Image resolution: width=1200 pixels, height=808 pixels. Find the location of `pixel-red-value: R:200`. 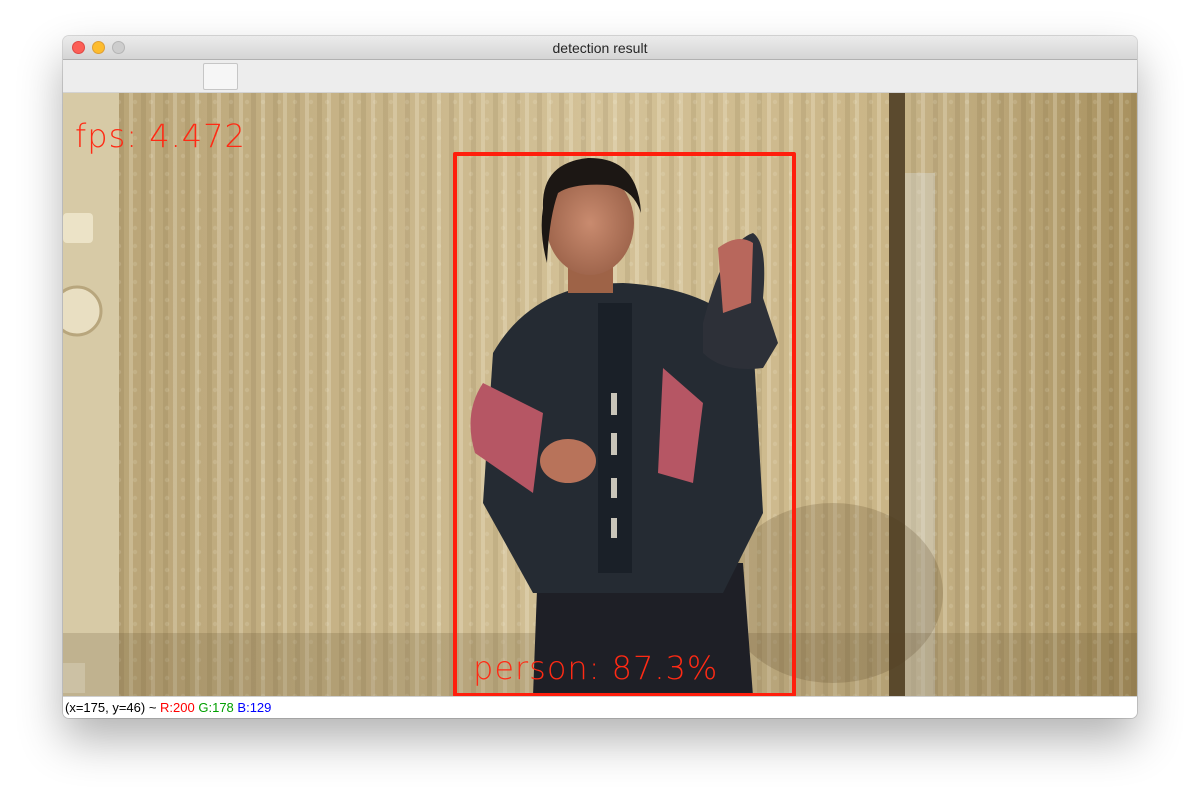

pixel-red-value: R:200 is located at coordinates (177, 707).